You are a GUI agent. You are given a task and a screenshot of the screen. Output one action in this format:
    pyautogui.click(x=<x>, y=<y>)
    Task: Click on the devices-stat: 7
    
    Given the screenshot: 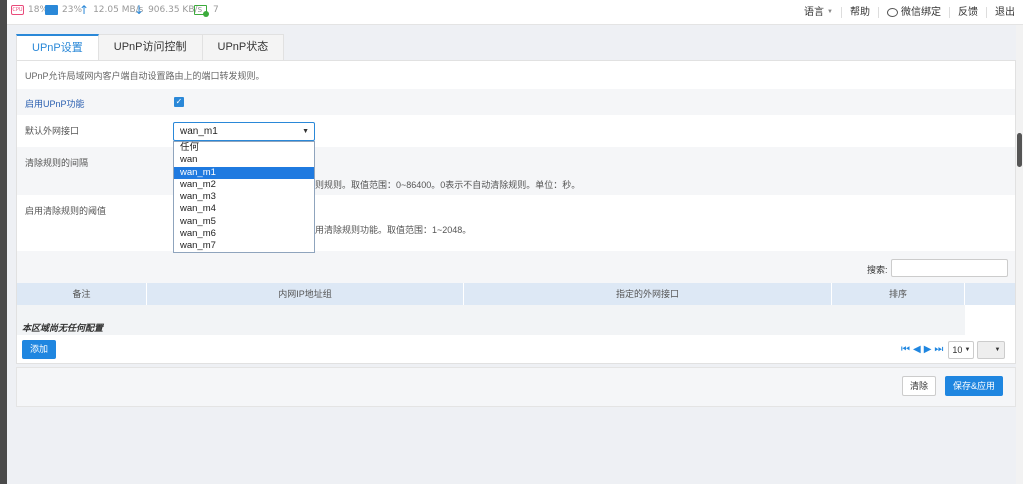 What is the action you would take?
    pyautogui.click(x=206, y=11)
    